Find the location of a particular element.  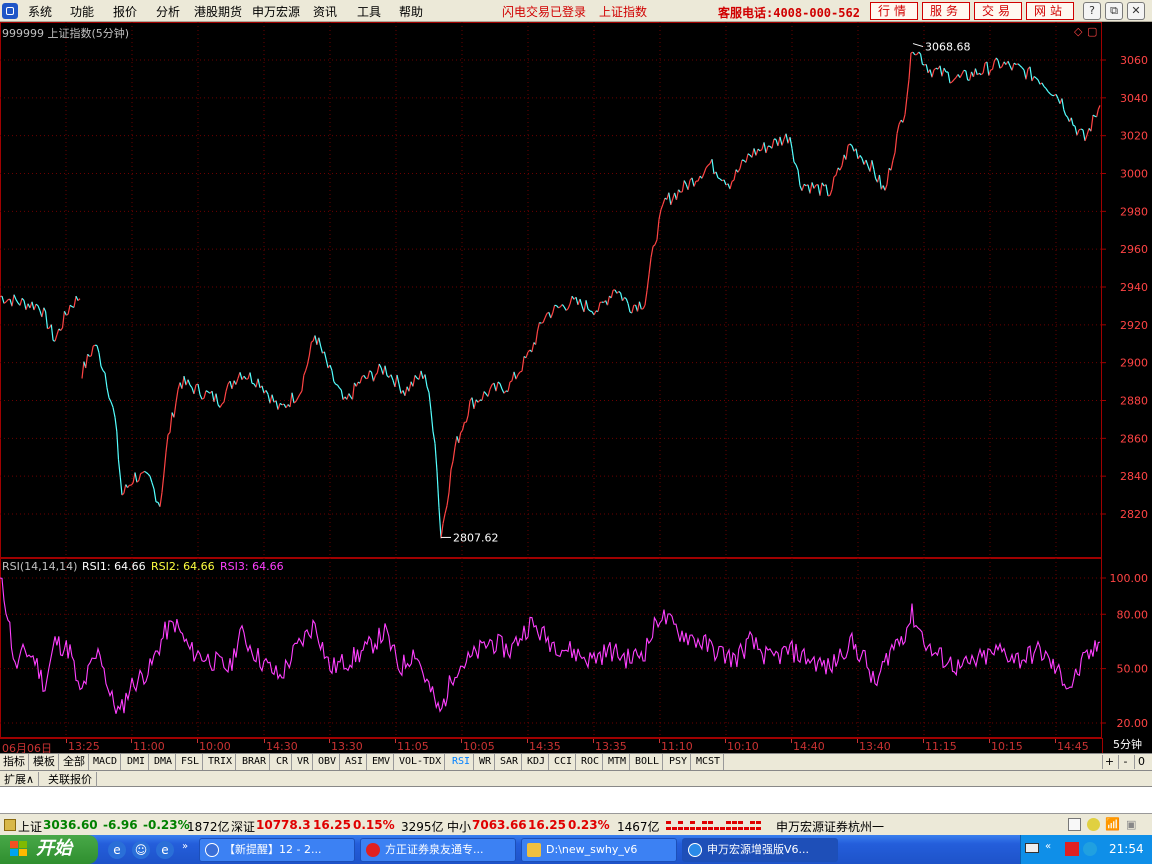

hotline-text: 客服电话:4008-000-562 is located at coordinates (789, 13).